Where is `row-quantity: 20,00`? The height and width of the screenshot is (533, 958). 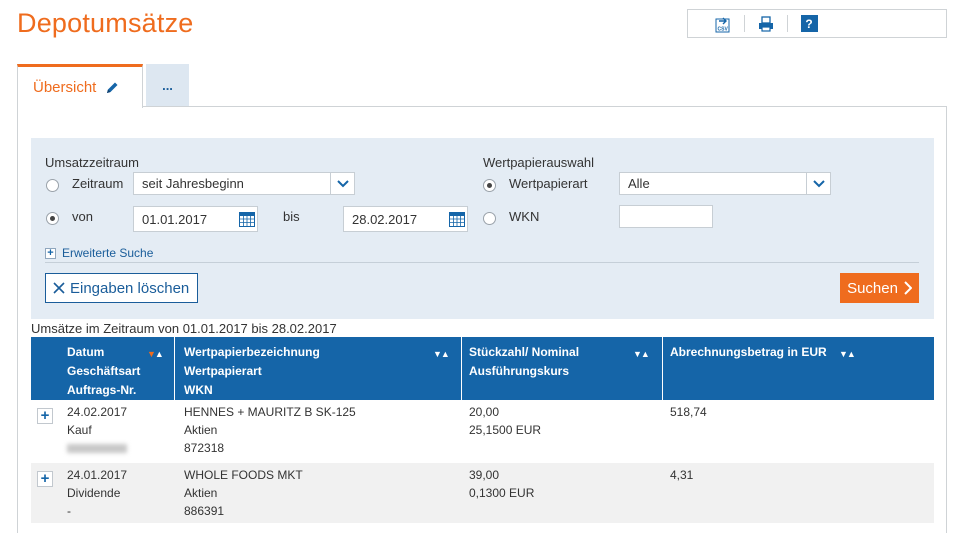 row-quantity: 20,00 is located at coordinates (484, 412).